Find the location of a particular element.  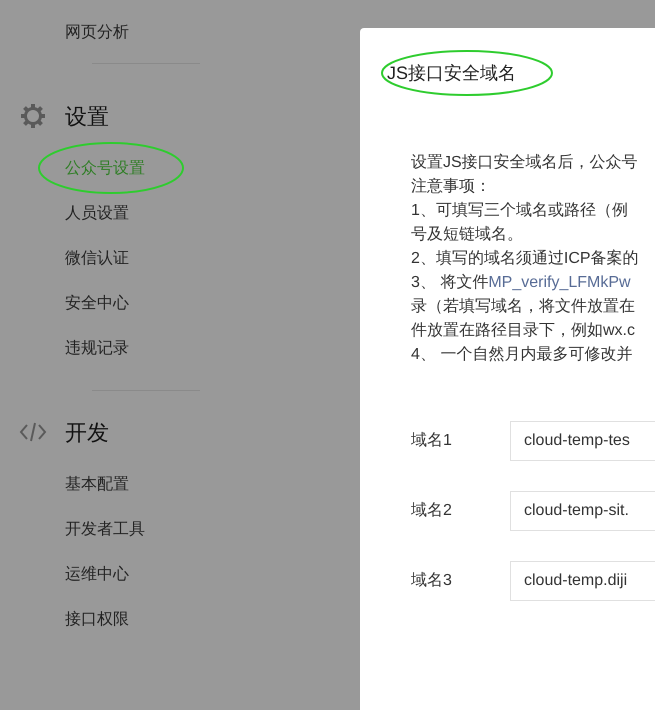

note-text: 录（若填写域名，将文件放置在 is located at coordinates (523, 306).